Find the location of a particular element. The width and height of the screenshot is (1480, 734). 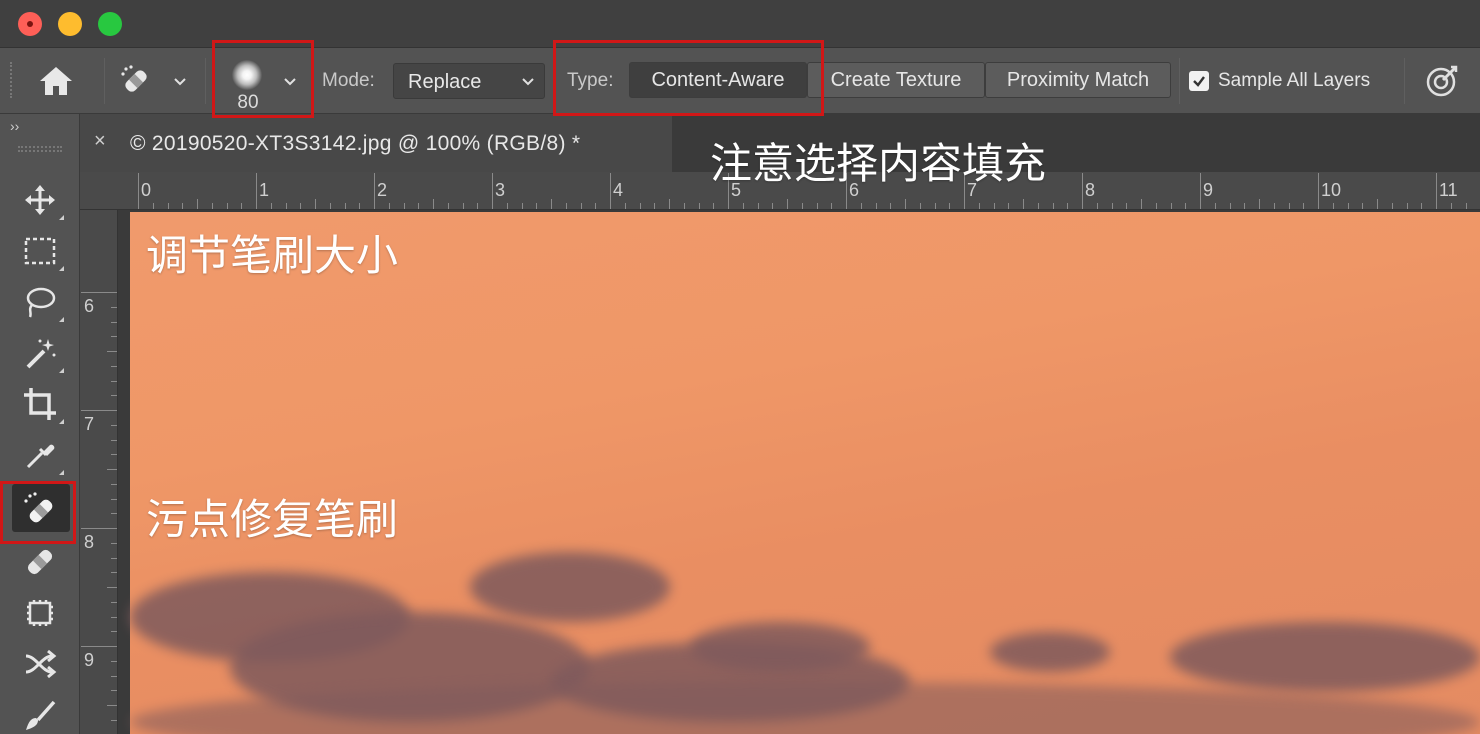

ruler-label: 1 is located at coordinates (264, 190).